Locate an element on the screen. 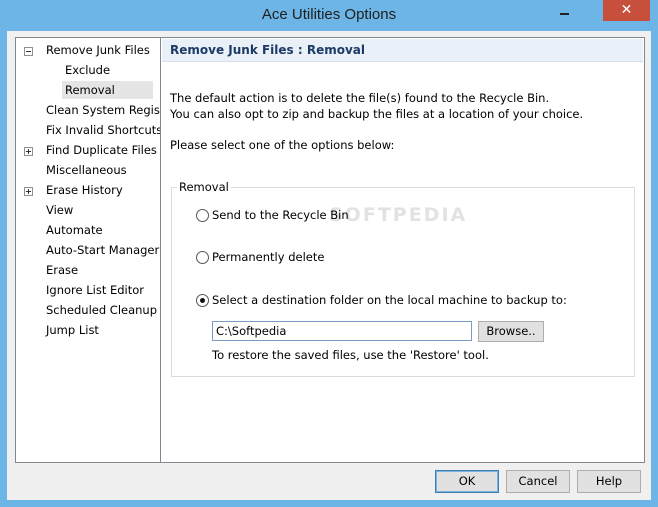  minimize-button is located at coordinates (564, 11).